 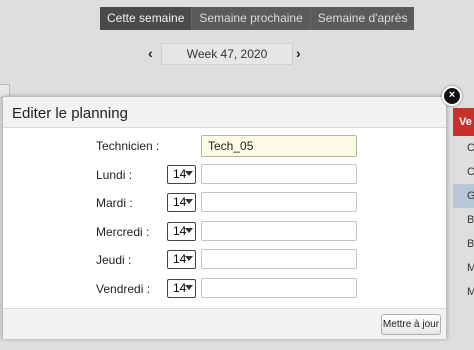 I want to click on technician-input: Tech_05, so click(x=279, y=146).